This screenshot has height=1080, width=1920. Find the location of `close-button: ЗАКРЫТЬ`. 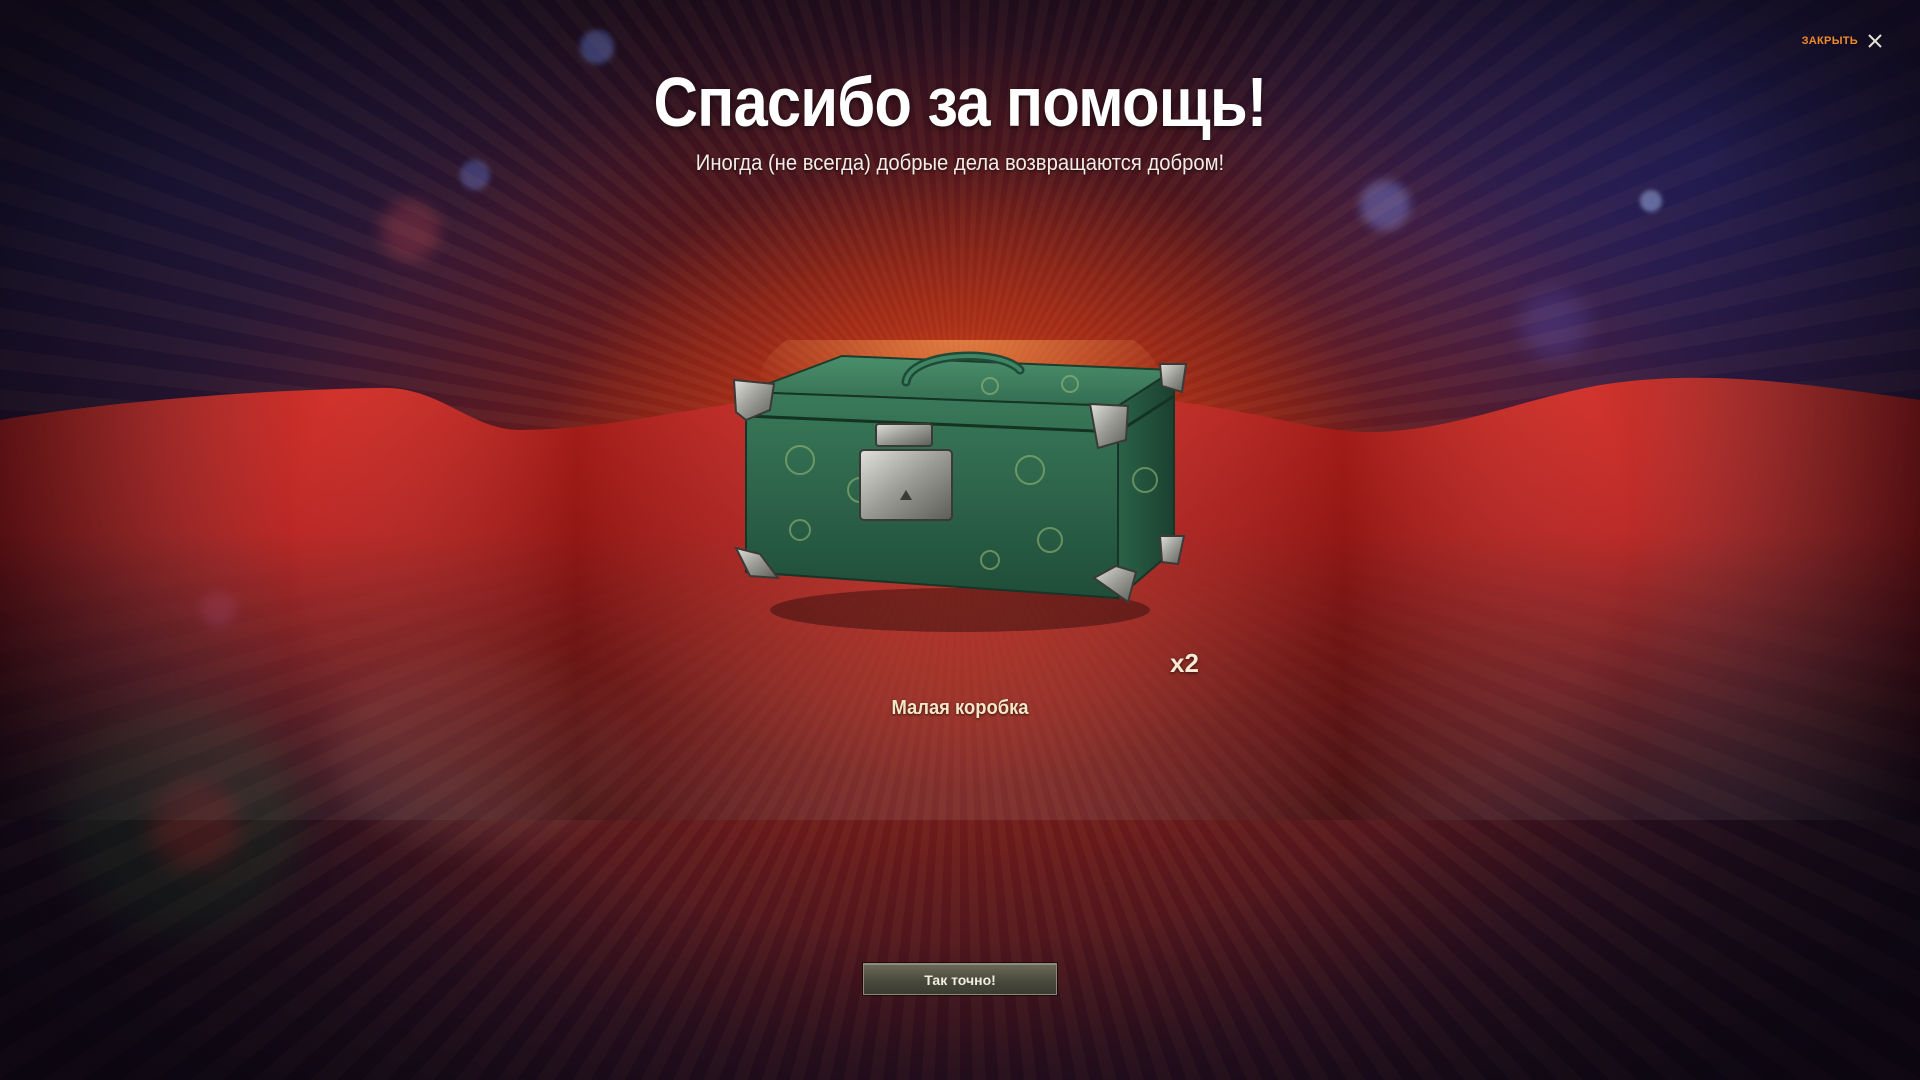

close-button: ЗАКРЫТЬ is located at coordinates (1842, 41).